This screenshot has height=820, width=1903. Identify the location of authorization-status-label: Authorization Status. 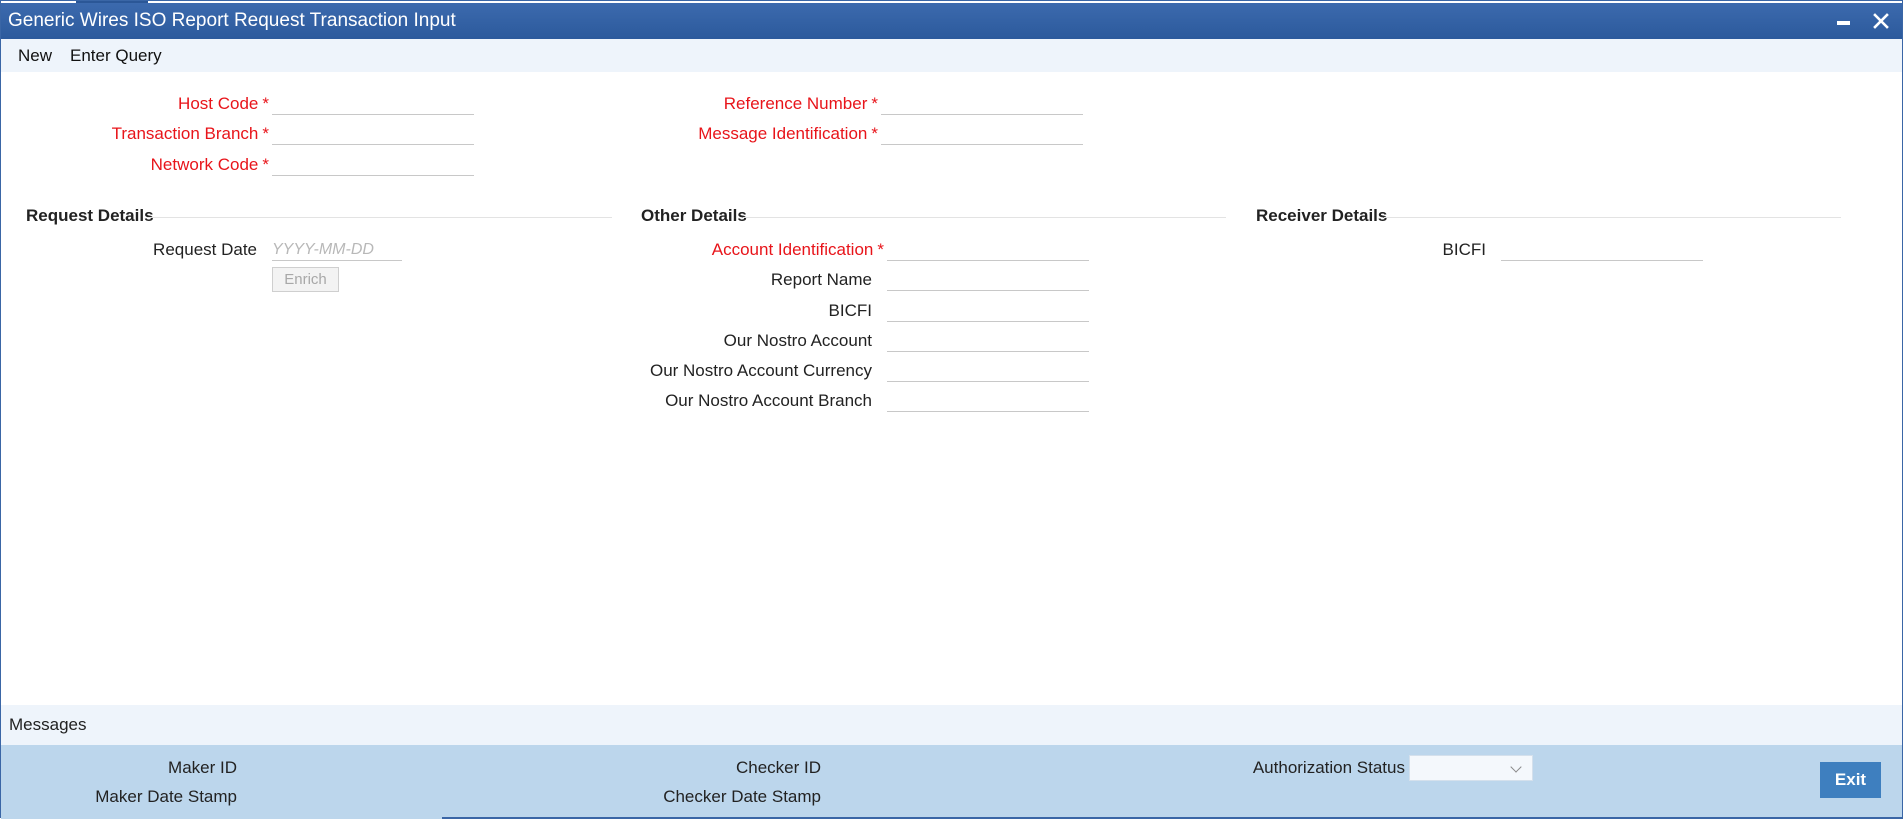
(1328, 767).